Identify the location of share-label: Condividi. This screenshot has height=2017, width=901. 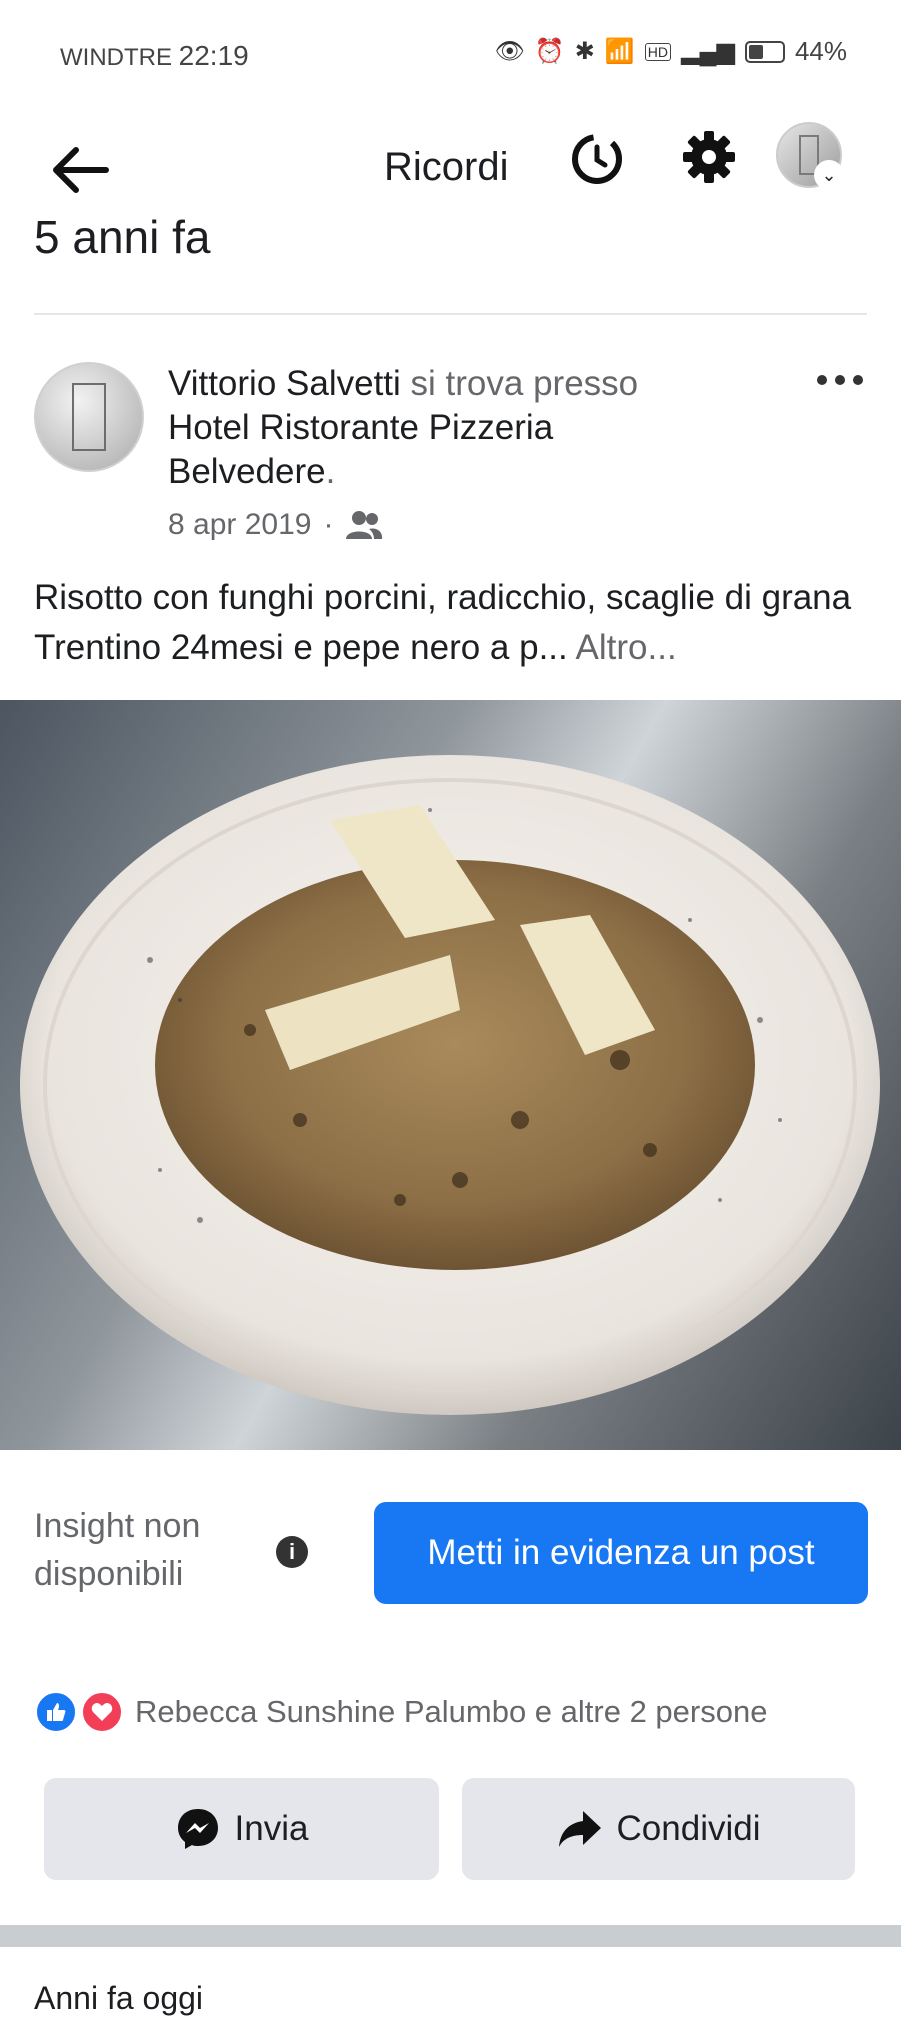
(688, 1828).